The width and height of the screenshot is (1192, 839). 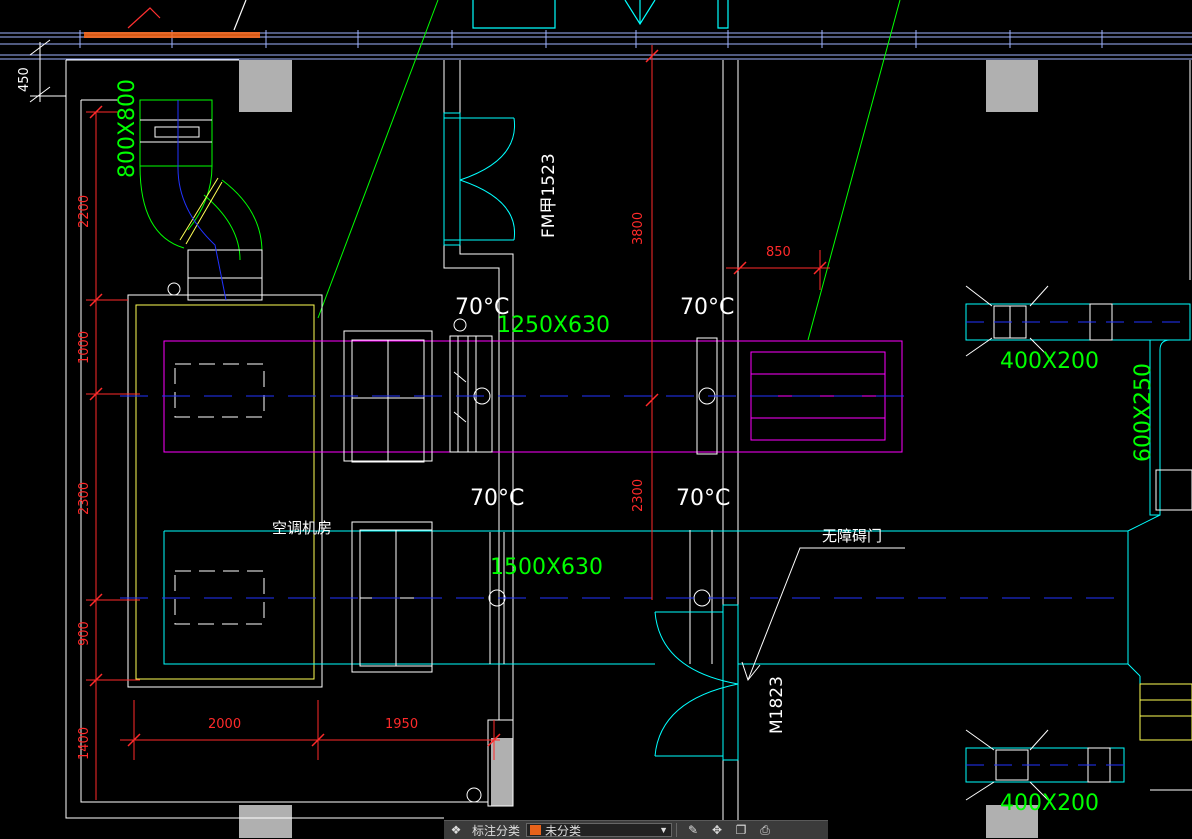 What do you see at coordinates (696, 682) in the screenshot?
I see `door-m-swing` at bounding box center [696, 682].